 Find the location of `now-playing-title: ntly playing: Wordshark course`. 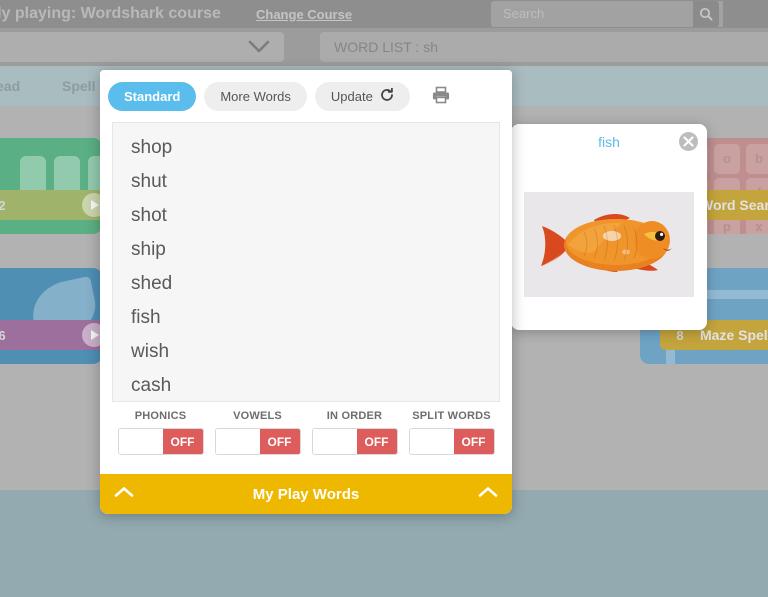

now-playing-title: ntly playing: Wordshark course is located at coordinates (110, 13).